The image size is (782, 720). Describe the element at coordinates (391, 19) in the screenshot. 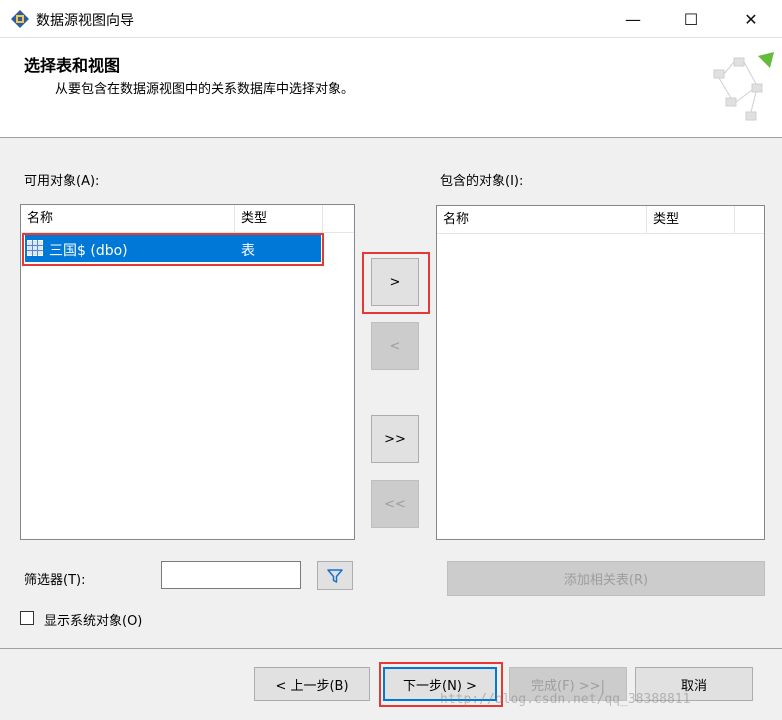

I see `title-bar: 数据源视图向导 — ☐ ✕` at that location.